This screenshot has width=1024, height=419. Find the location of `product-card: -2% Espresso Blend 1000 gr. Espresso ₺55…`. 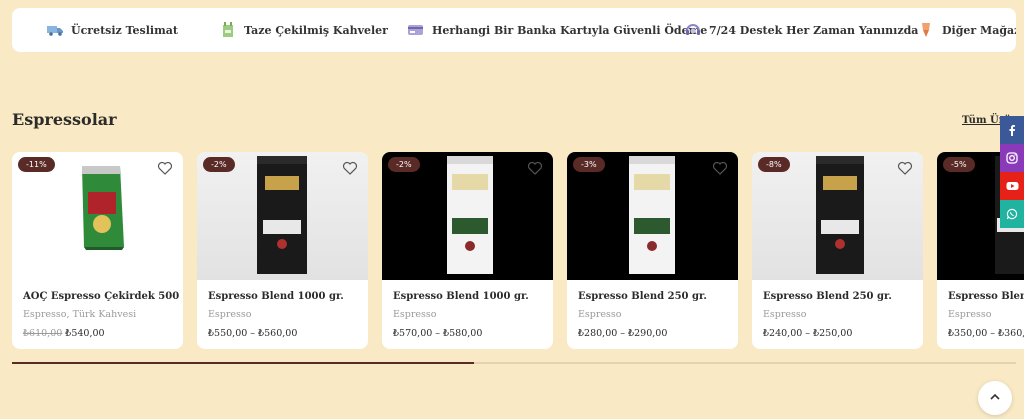

product-card: -2% Espresso Blend 1000 gr. Espresso ₺55… is located at coordinates (282, 250).